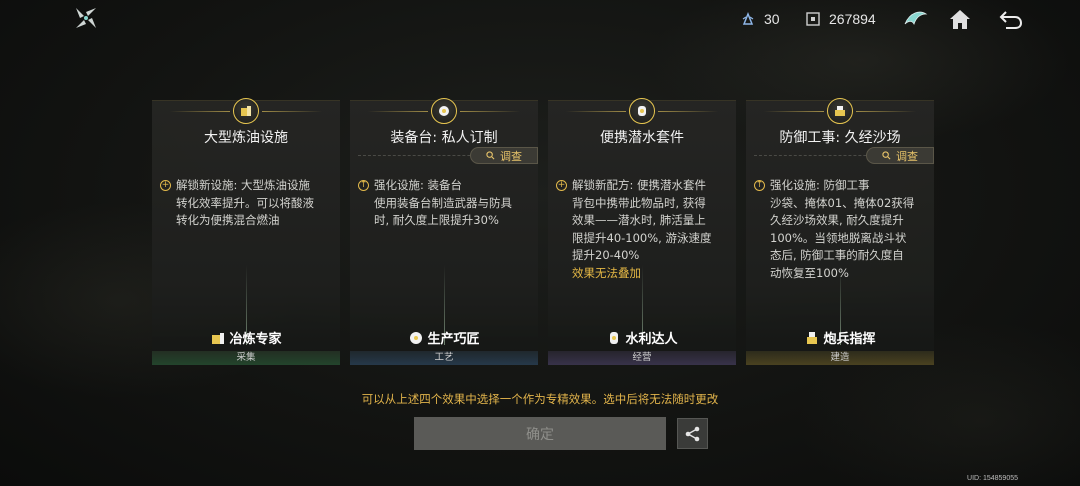  Describe the element at coordinates (614, 337) in the screenshot. I see `water-expert-icon` at that location.